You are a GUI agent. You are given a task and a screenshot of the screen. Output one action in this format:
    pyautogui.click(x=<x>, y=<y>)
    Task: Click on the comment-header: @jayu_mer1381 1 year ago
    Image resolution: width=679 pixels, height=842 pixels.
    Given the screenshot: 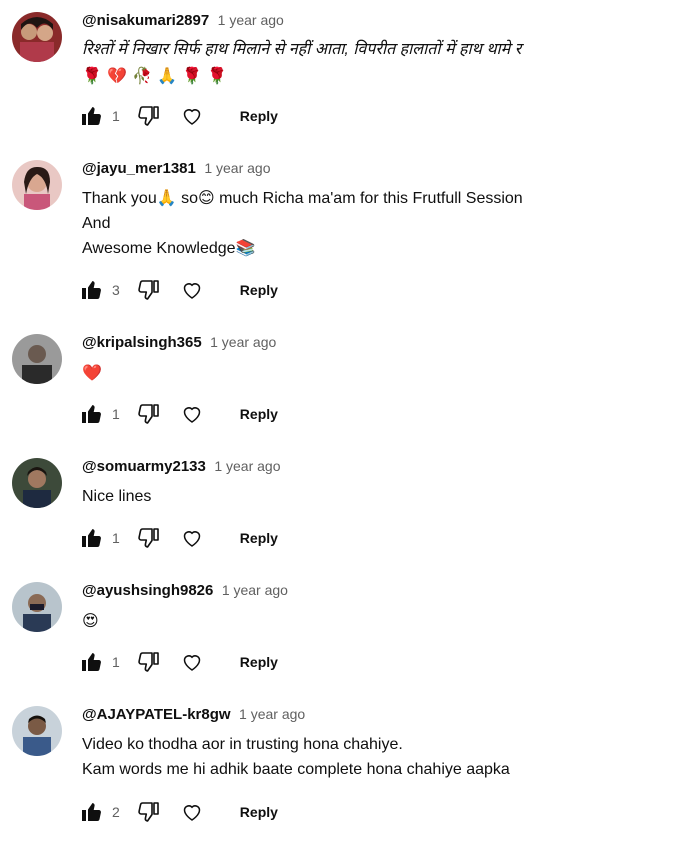 What is the action you would take?
    pyautogui.click(x=176, y=169)
    